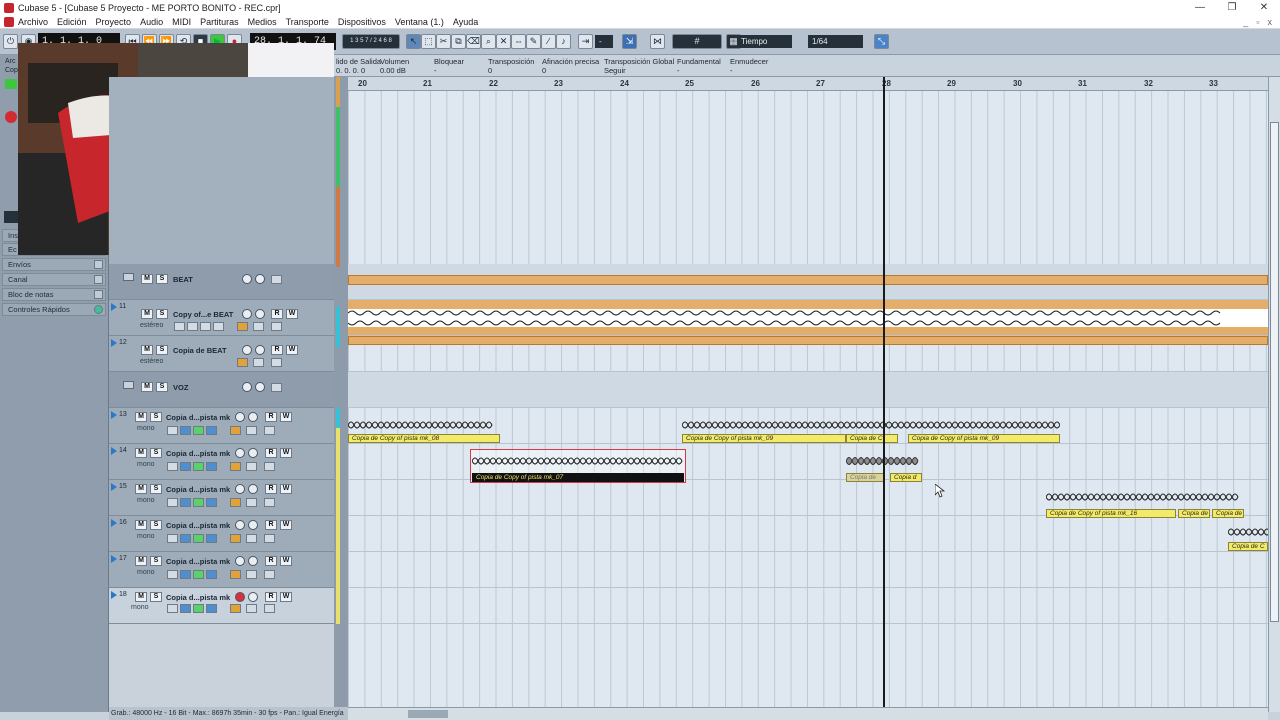 The image size is (1280, 720). Describe the element at coordinates (1248, 546) in the screenshot. I see `event-label-copia-de-c-16: Copia de C` at that location.